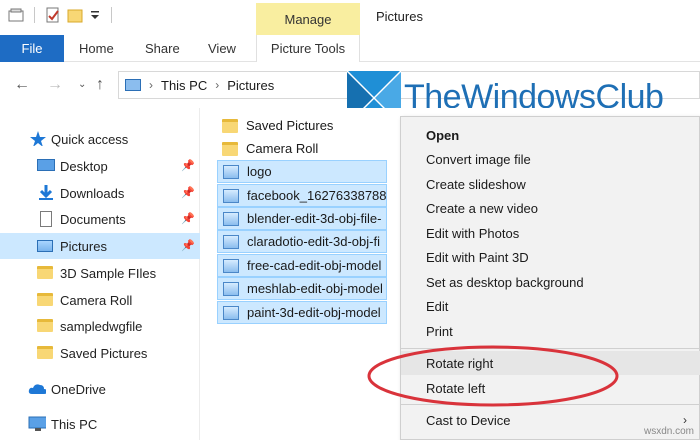 This screenshot has height=440, width=700. Describe the element at coordinates (100, 85) in the screenshot. I see `up-arrow-icon: ↑` at that location.